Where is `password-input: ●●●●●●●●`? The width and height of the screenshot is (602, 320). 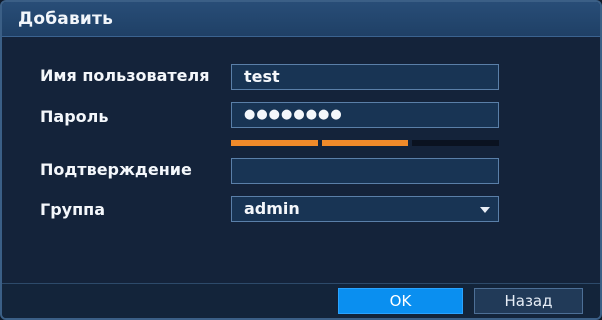 password-input: ●●●●●●●● is located at coordinates (365, 115).